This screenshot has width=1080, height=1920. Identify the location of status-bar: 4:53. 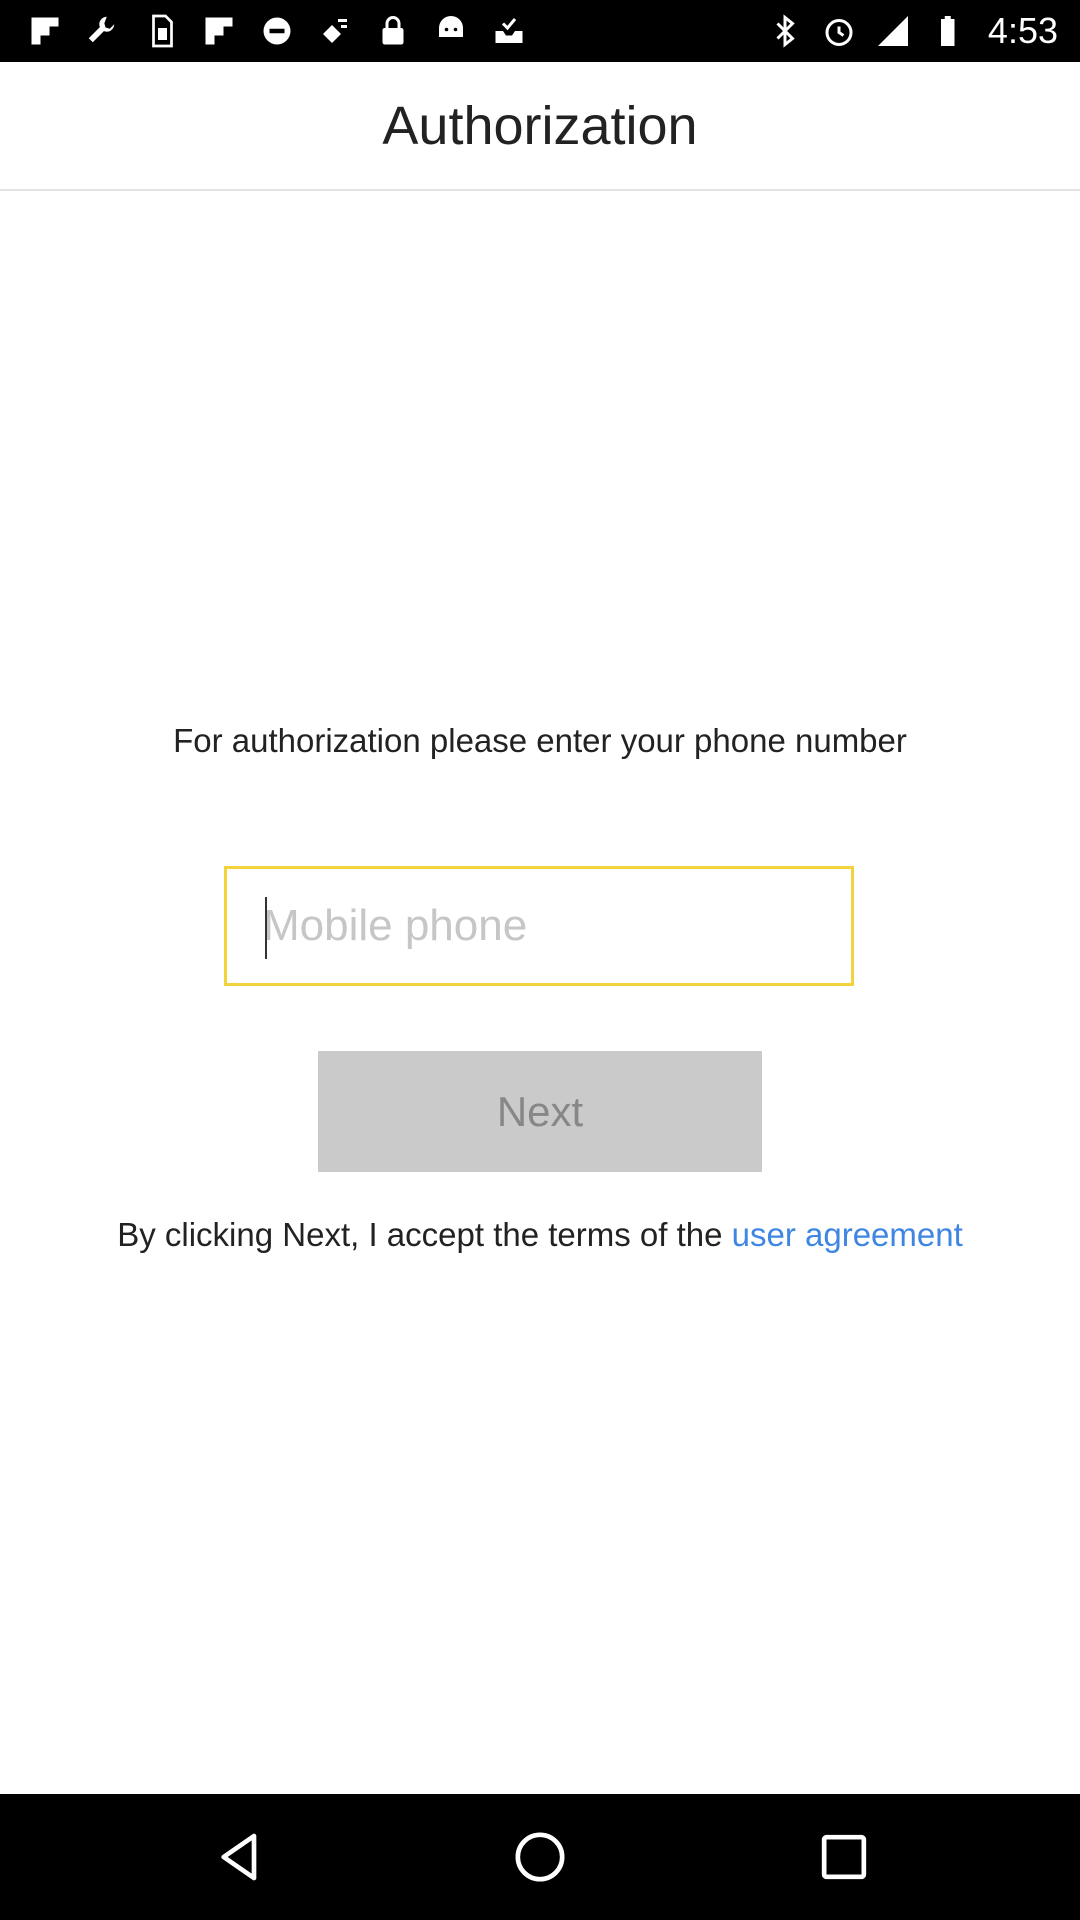
(540, 31).